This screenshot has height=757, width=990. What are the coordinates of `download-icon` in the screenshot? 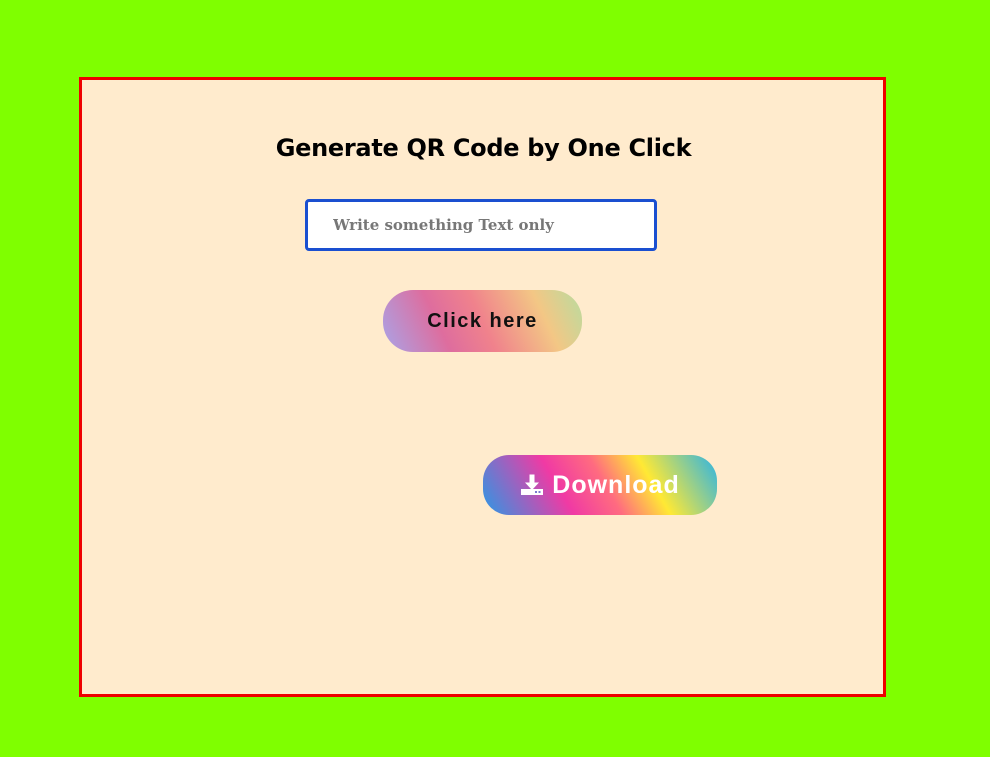 It's located at (532, 485).